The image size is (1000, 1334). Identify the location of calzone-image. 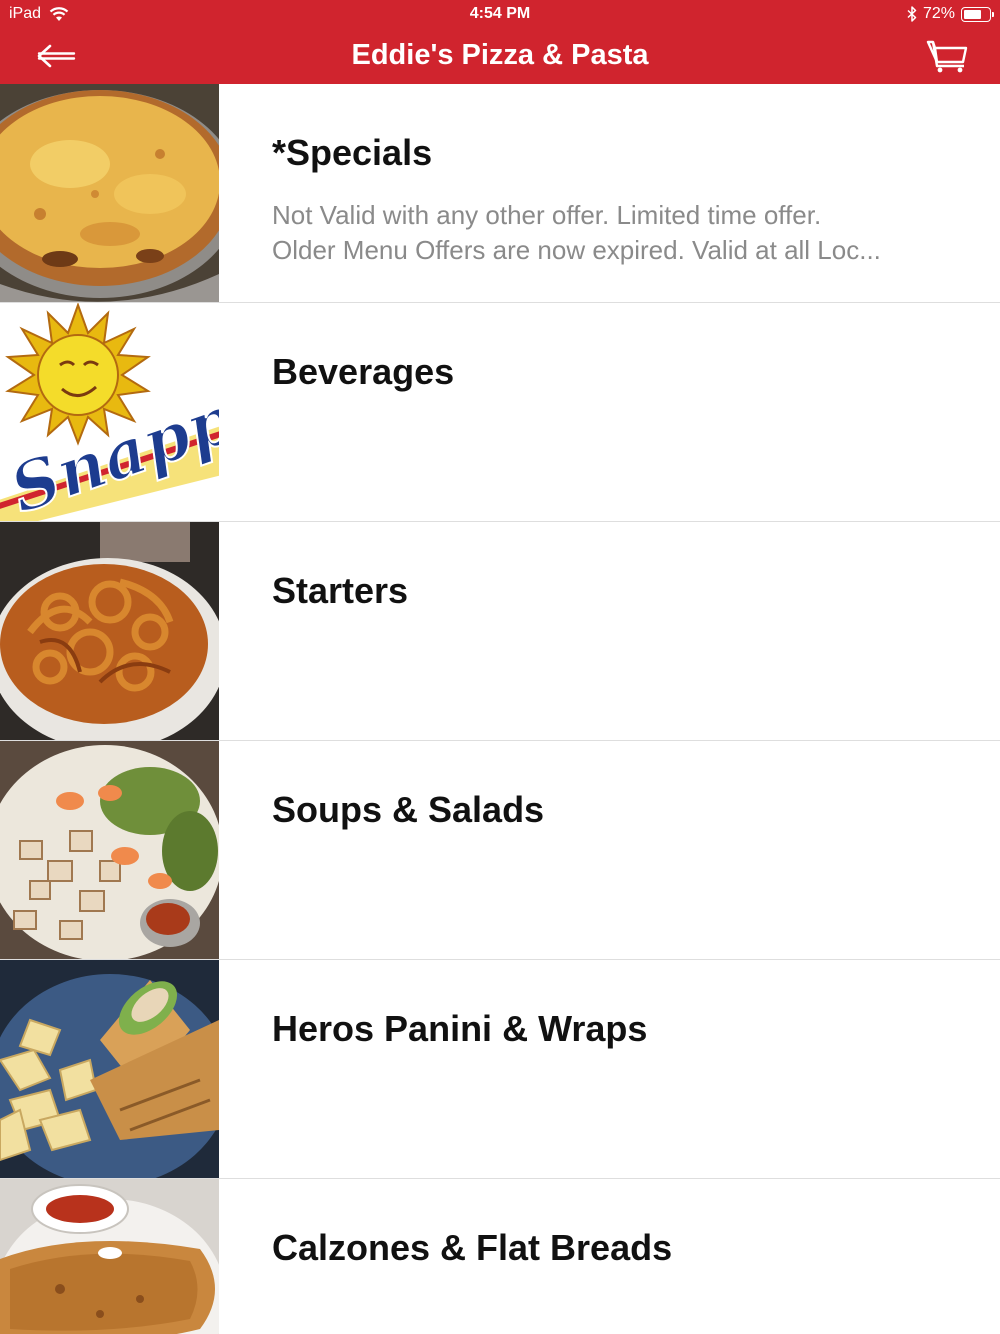
(109, 1256).